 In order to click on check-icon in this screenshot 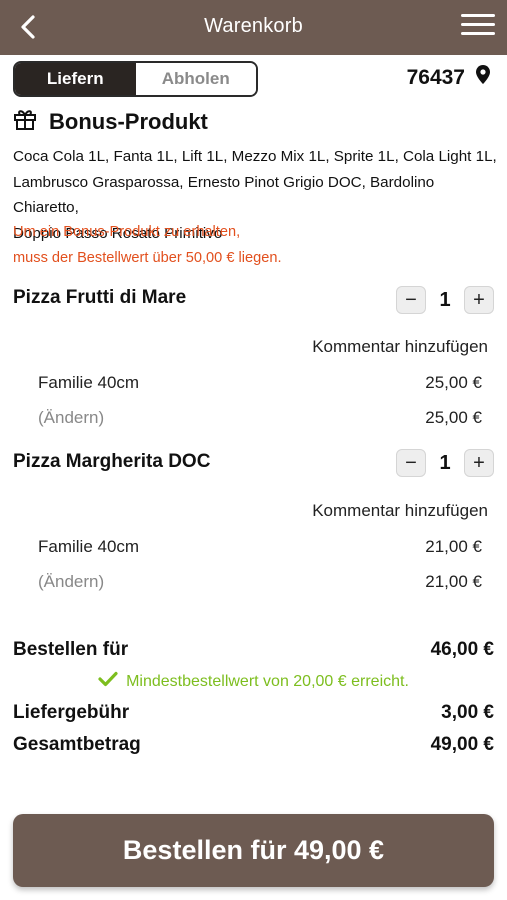, I will do `click(108, 681)`.